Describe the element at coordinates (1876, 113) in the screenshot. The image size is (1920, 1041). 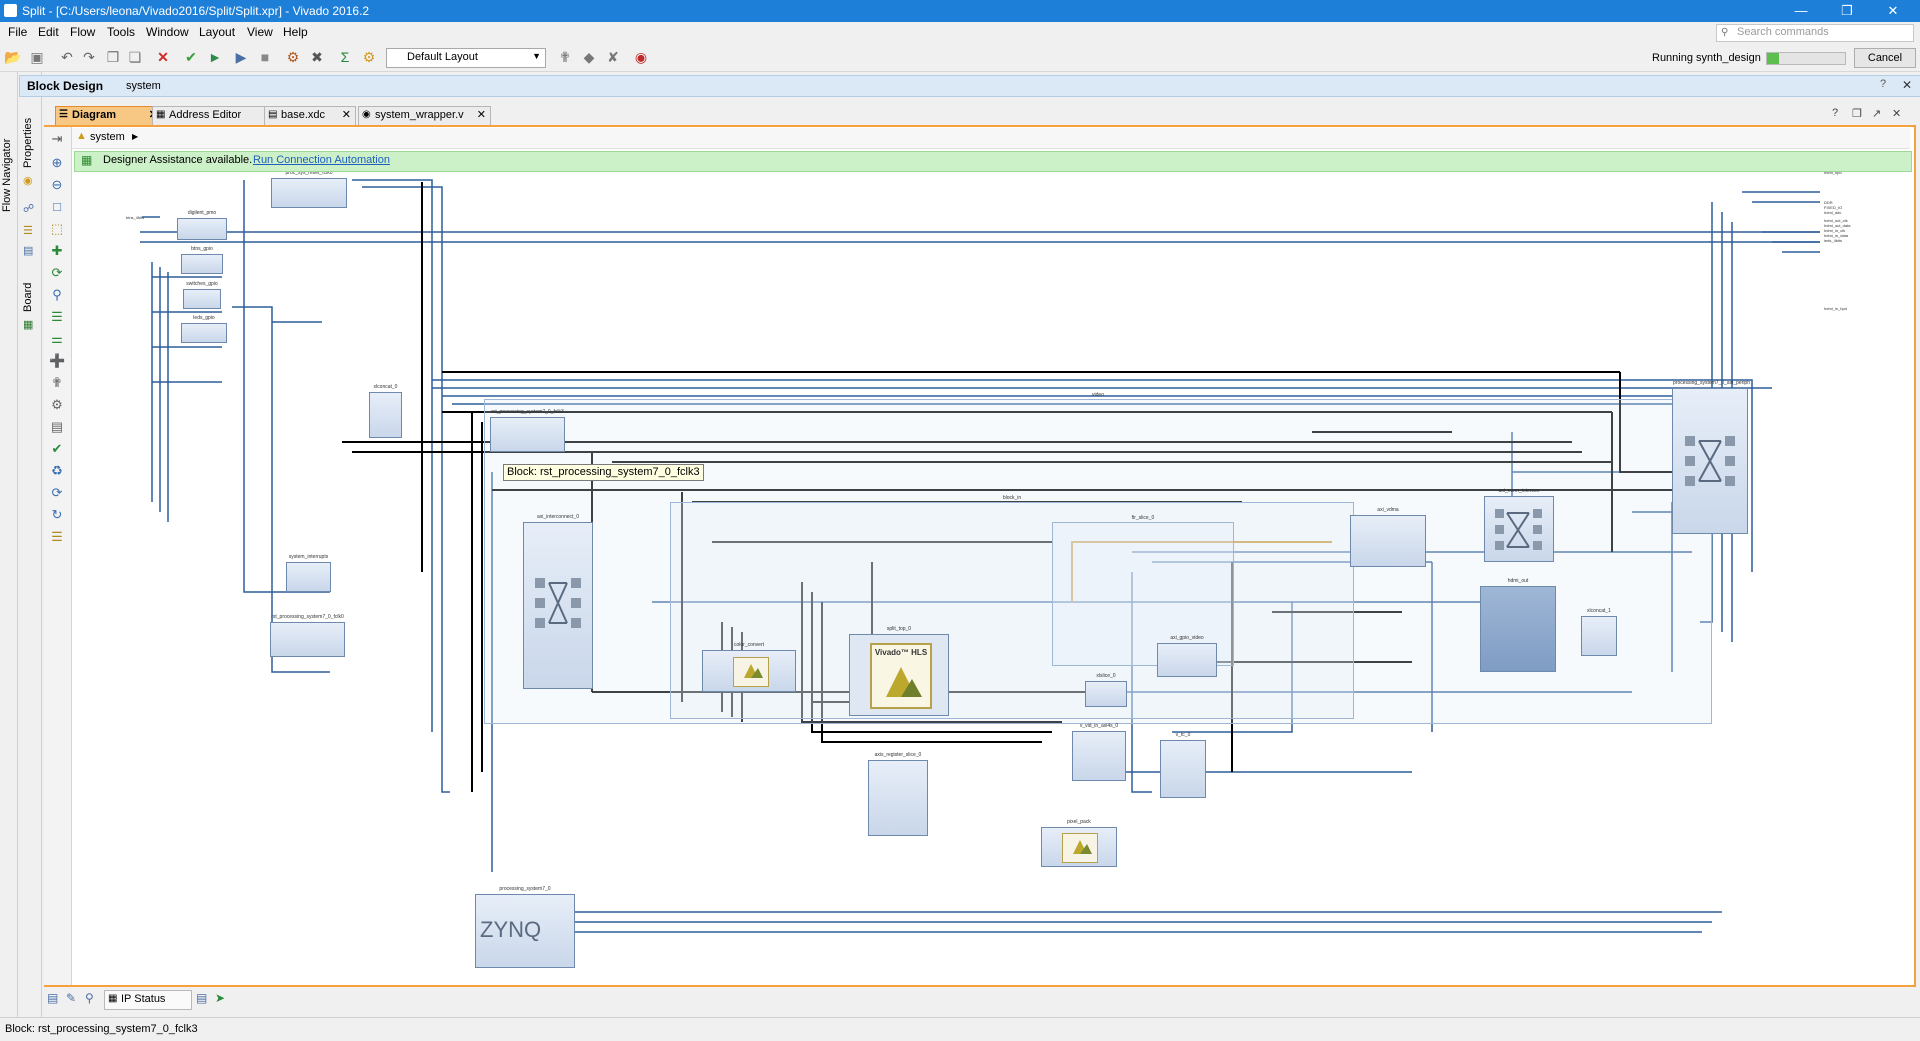
I see `float-icon: ↗` at that location.